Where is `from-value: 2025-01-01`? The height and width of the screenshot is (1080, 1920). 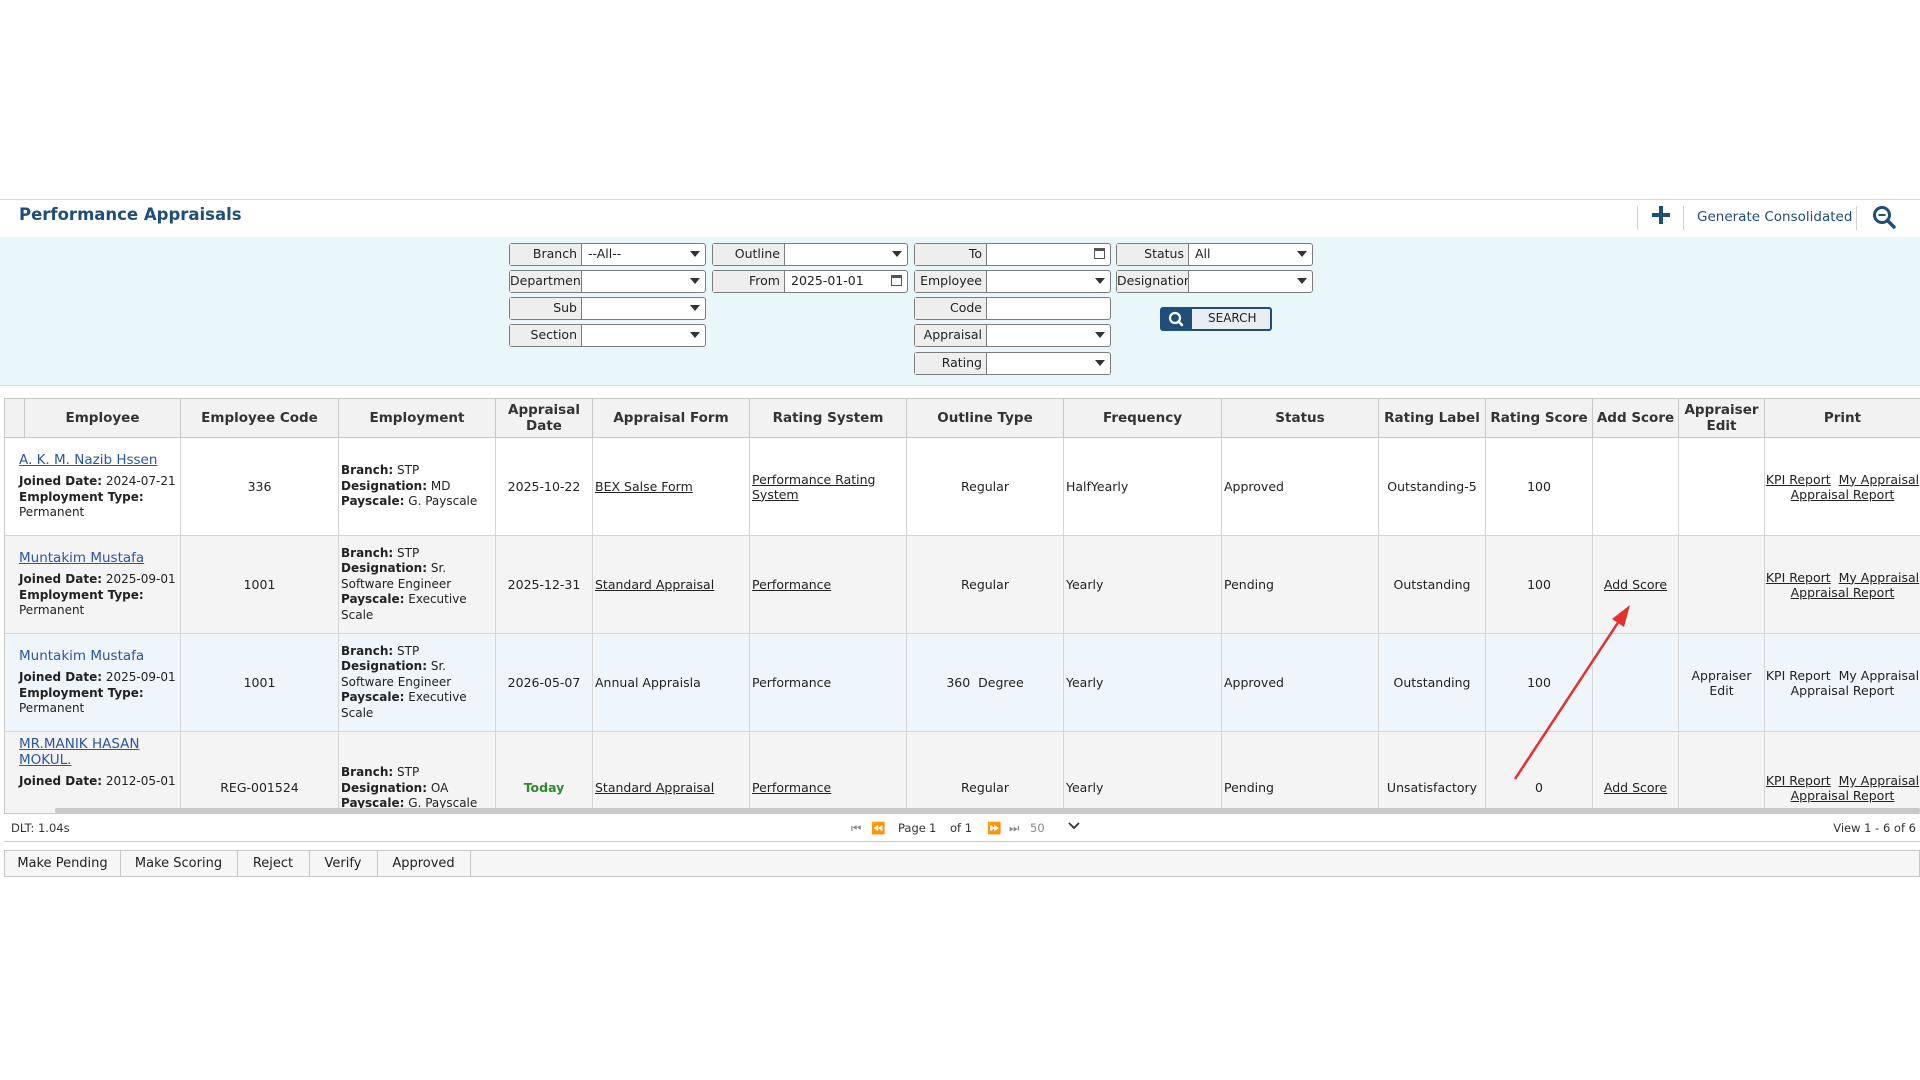
from-value: 2025-01-01 is located at coordinates (827, 280).